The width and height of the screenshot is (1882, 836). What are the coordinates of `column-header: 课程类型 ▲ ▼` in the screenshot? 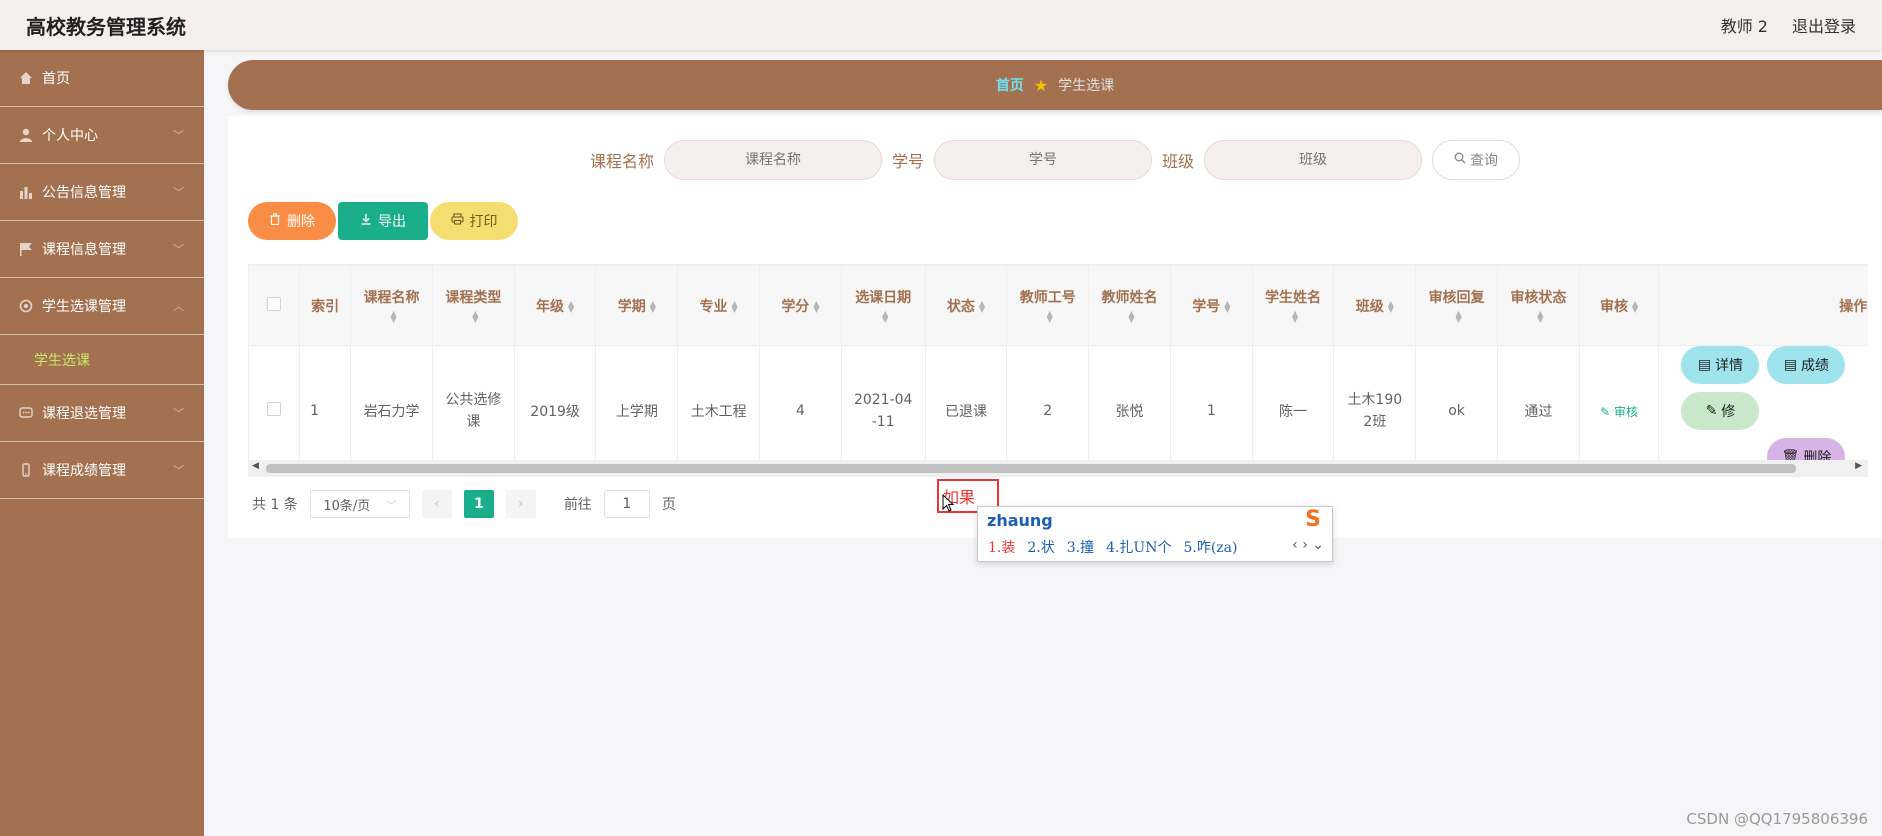 It's located at (473, 305).